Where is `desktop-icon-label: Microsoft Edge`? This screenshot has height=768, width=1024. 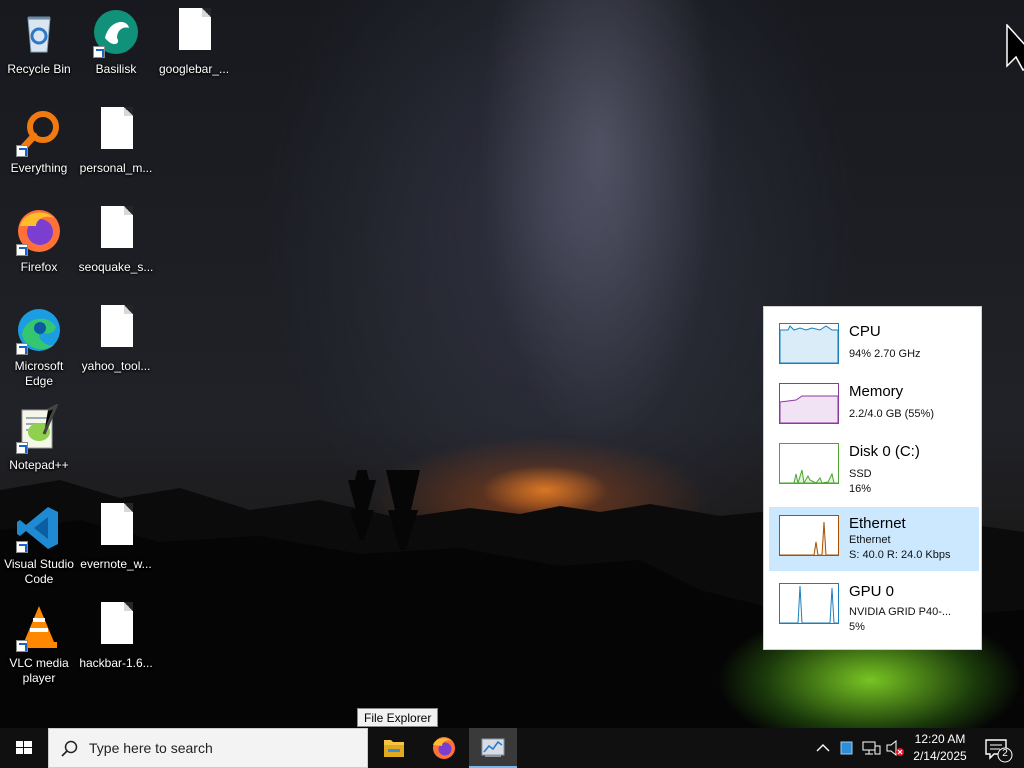
desktop-icon-label: Microsoft Edge is located at coordinates (39, 373).